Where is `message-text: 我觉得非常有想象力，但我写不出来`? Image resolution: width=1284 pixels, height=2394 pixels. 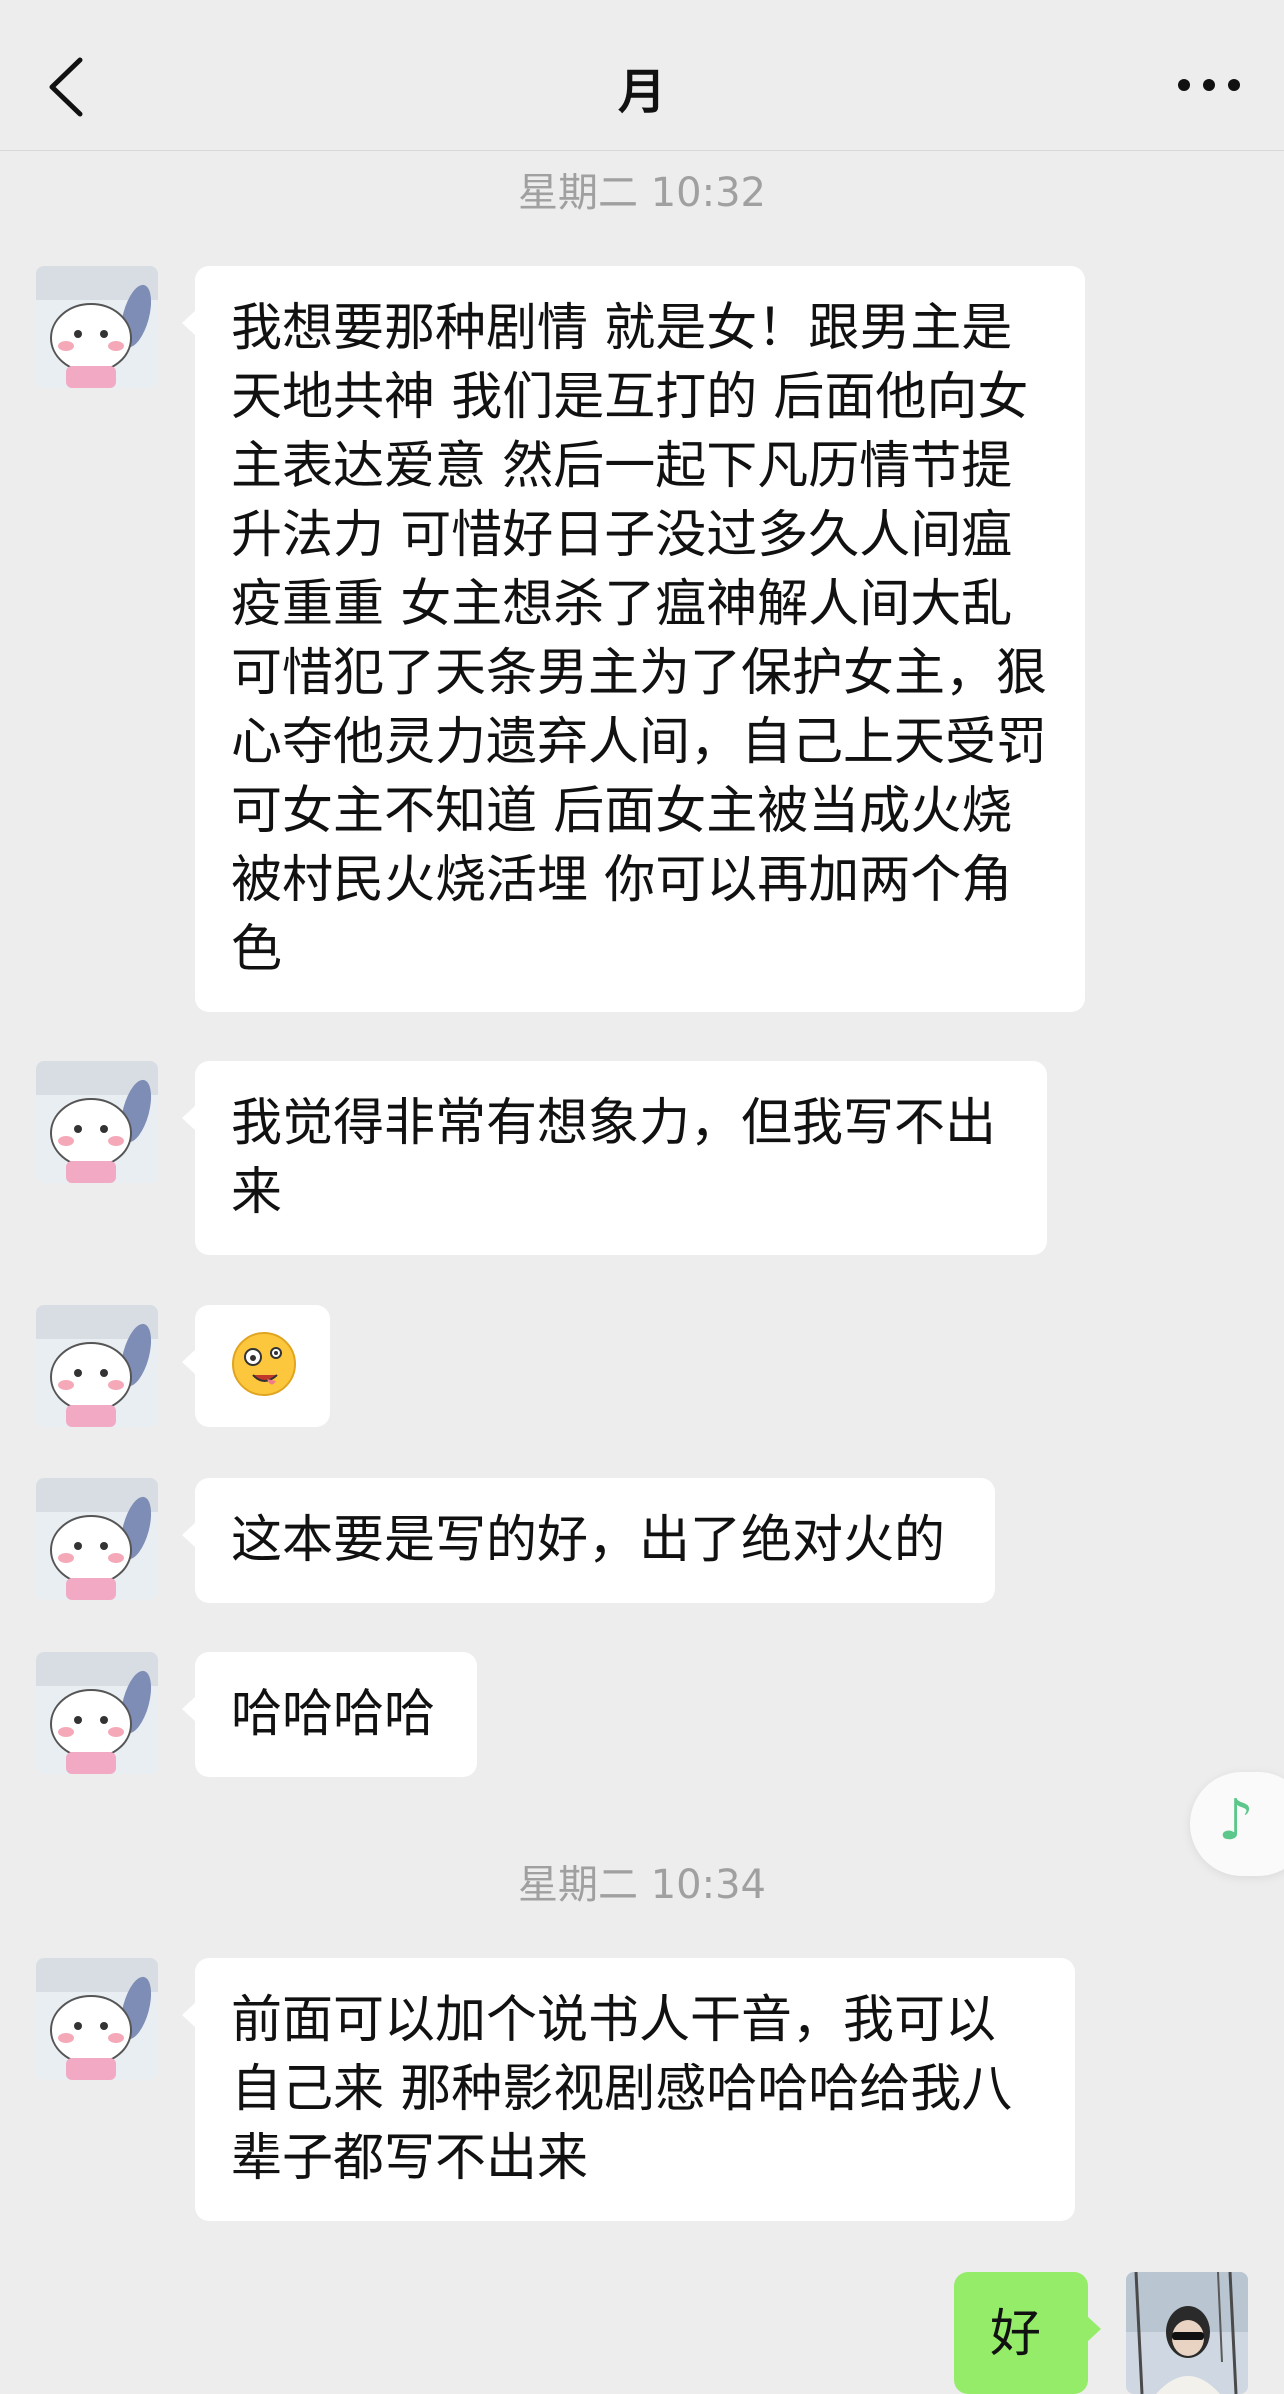
message-text: 我觉得非常有想象力，但我写不出来 is located at coordinates (614, 1158).